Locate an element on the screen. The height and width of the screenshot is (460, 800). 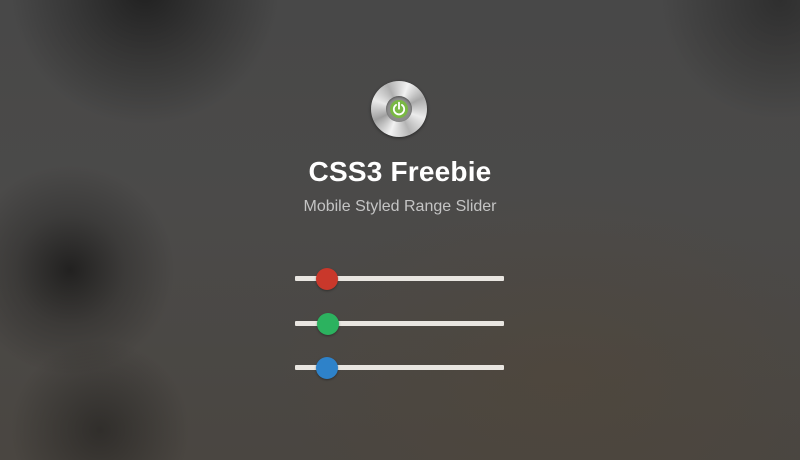
power-icon is located at coordinates (399, 109).